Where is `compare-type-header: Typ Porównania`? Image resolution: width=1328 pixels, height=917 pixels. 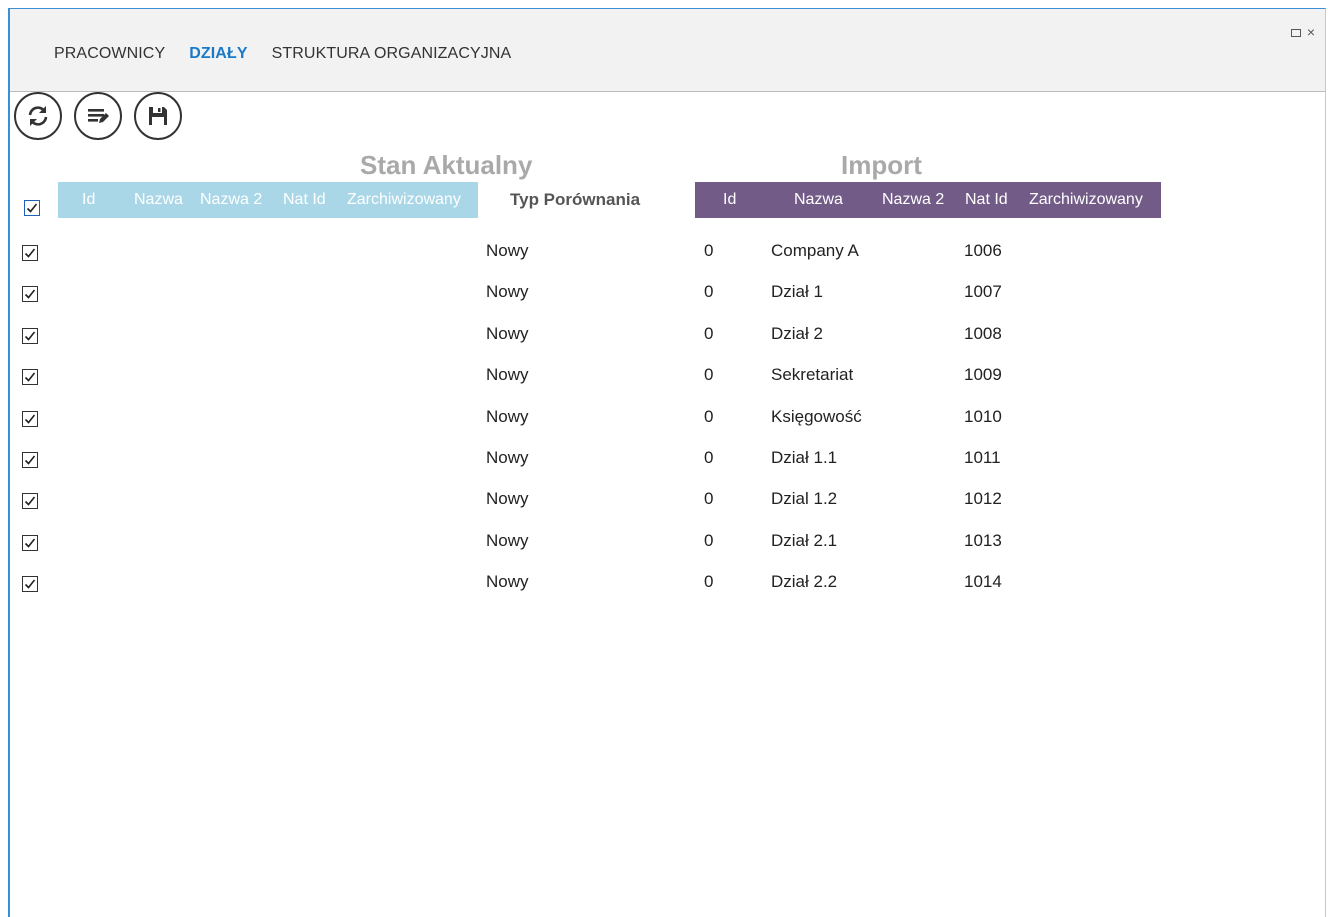
compare-type-header: Typ Porównania is located at coordinates (575, 200).